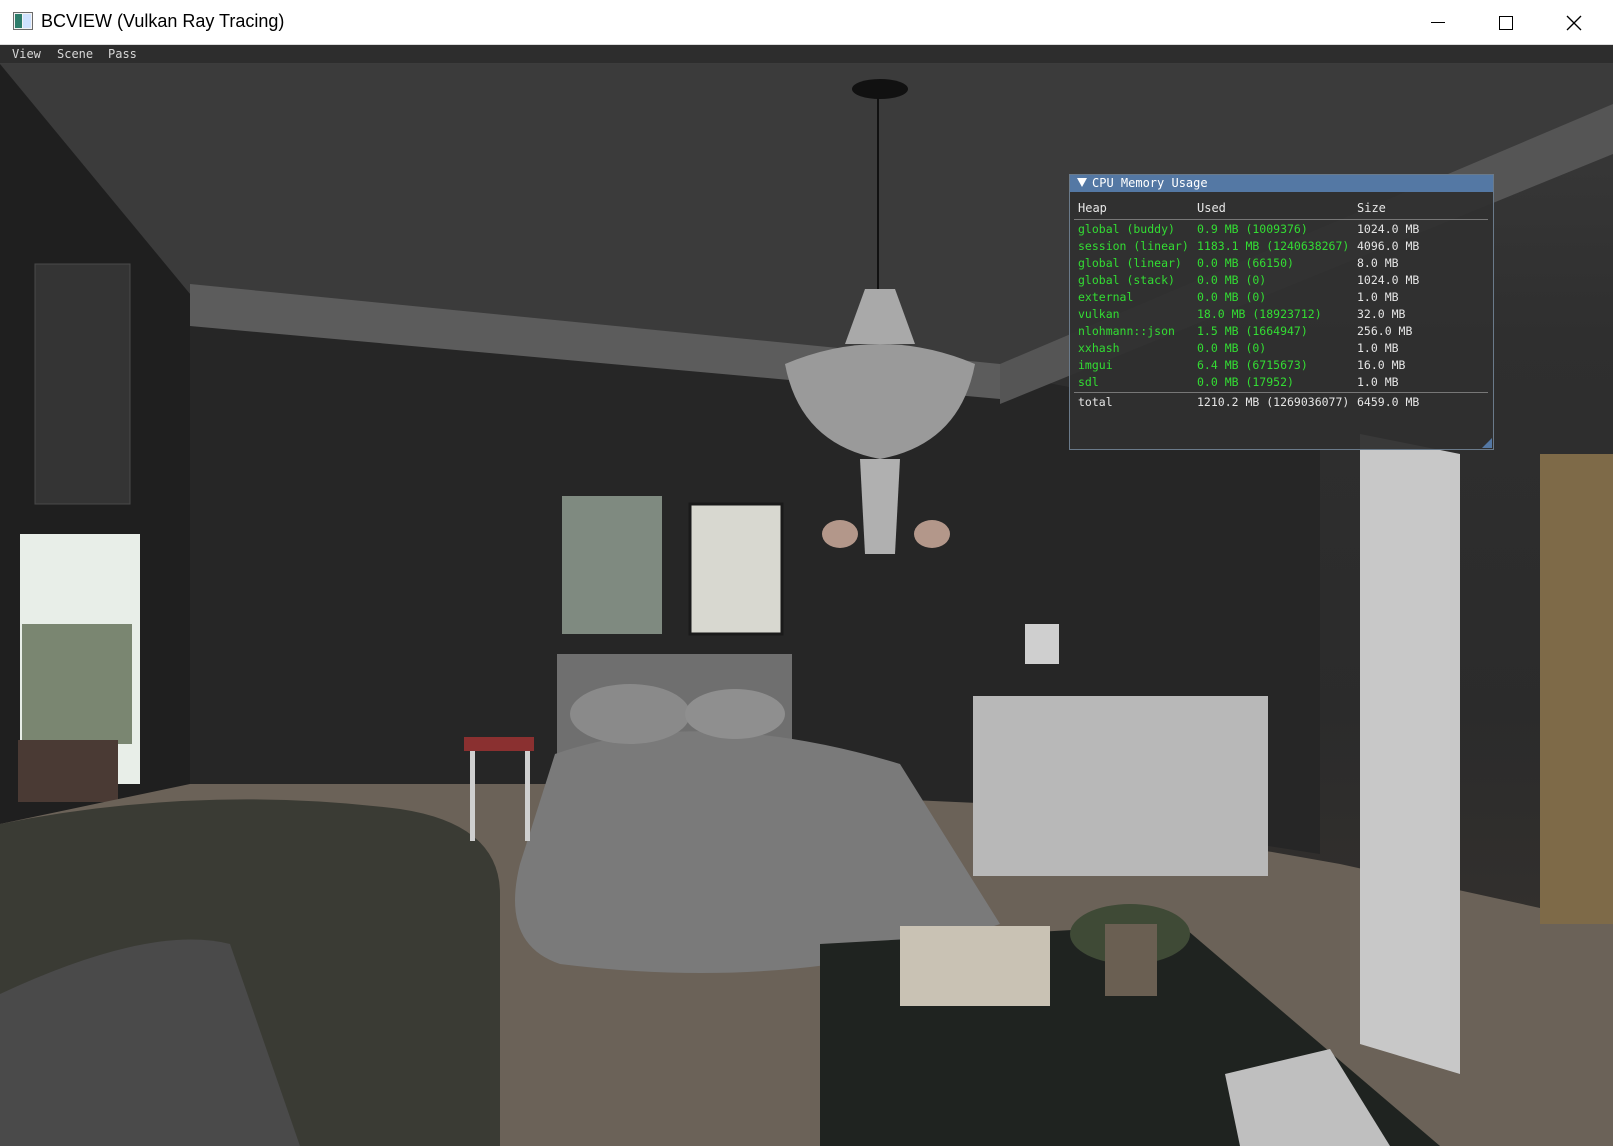 The image size is (1613, 1146). I want to click on heap-name: xxhash, so click(1099, 348).